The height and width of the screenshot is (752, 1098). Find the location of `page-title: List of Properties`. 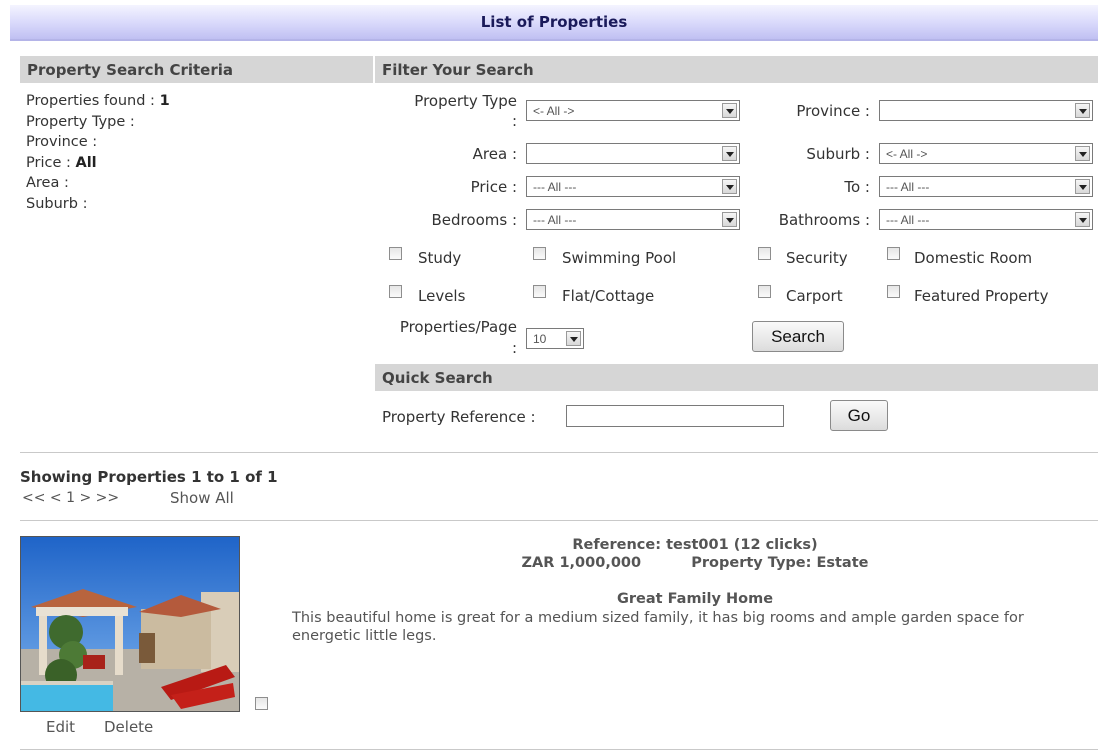

page-title: List of Properties is located at coordinates (554, 22).